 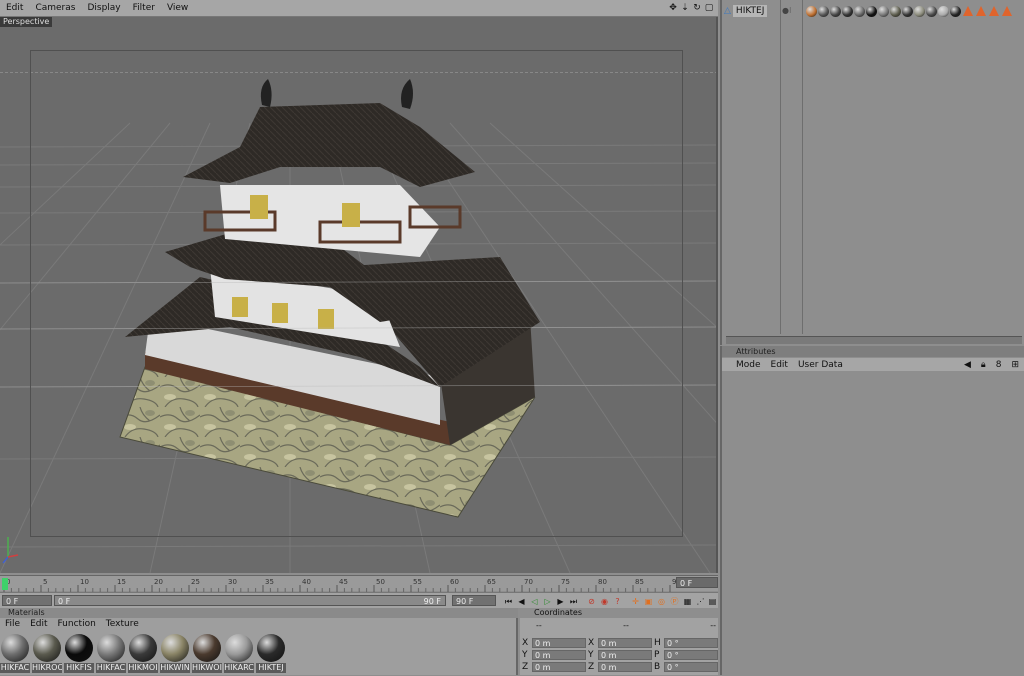 I want to click on materials-menu-edit: Edit, so click(x=38, y=625).